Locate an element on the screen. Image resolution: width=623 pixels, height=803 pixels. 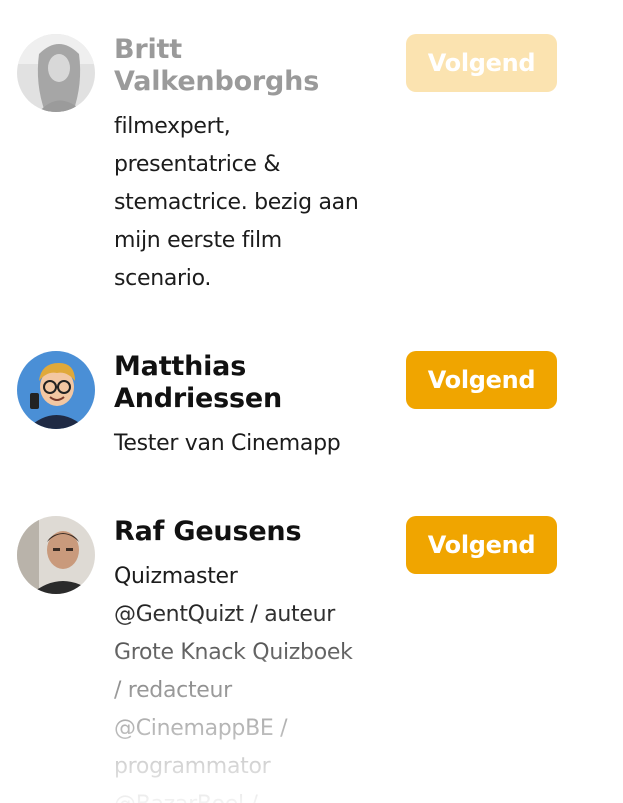
user-name: Britt Valkenborghs is located at coordinates (249, 66).